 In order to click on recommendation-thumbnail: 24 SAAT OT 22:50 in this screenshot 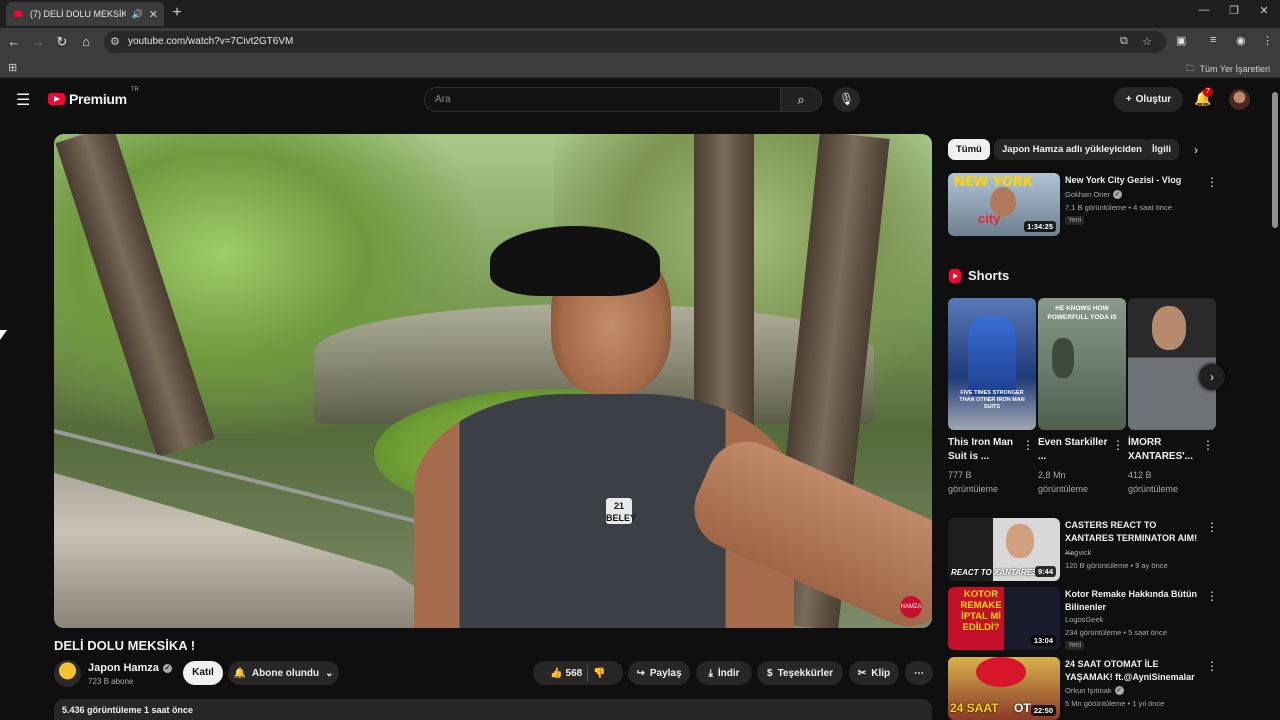, I will do `click(1004, 688)`.